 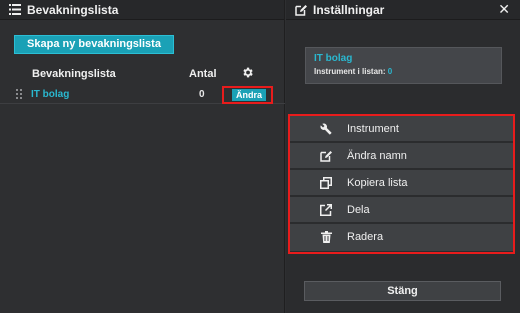 I want to click on highlight-box, so click(x=247, y=95).